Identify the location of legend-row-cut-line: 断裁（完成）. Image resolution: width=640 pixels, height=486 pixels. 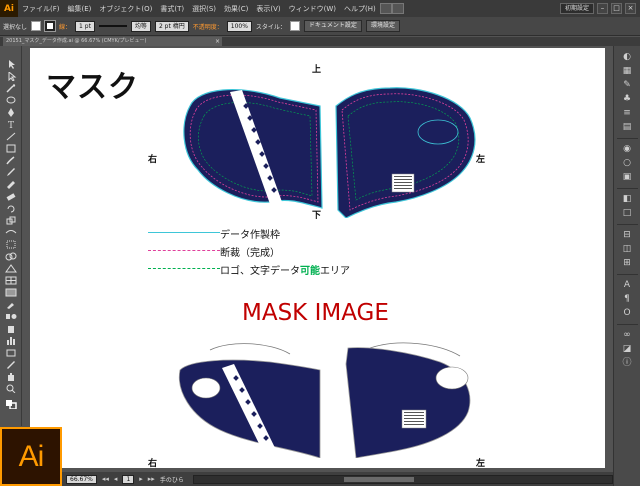
(278, 251).